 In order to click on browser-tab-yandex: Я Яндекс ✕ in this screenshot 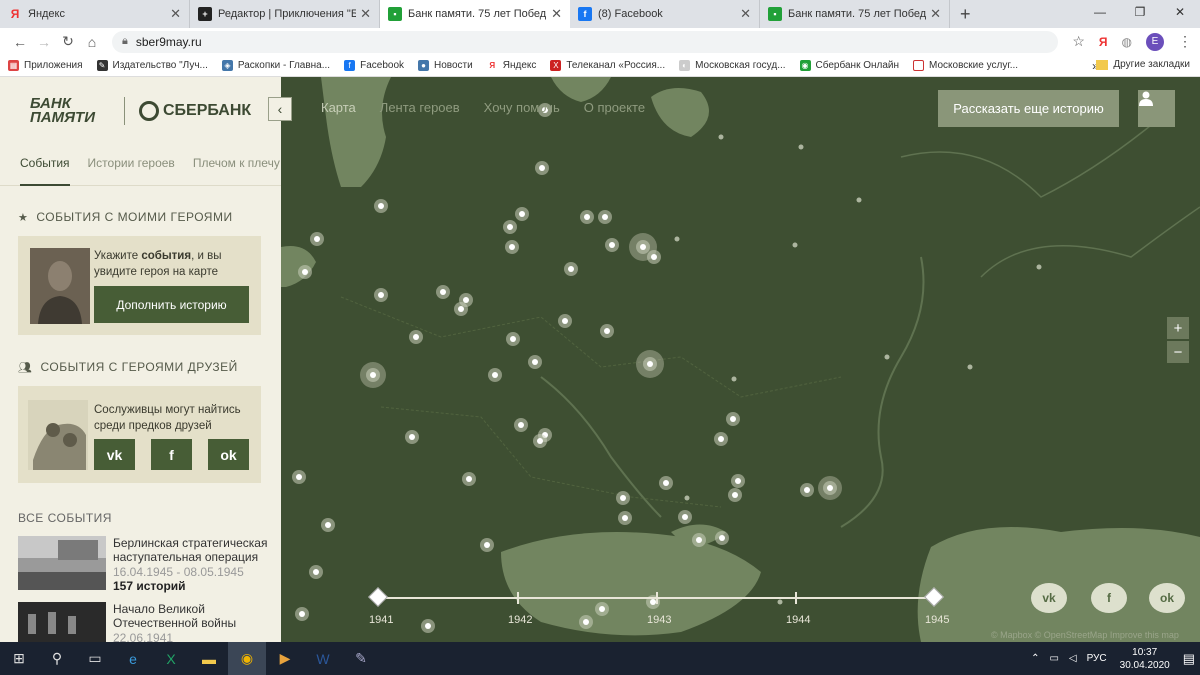, I will do `click(95, 14)`.